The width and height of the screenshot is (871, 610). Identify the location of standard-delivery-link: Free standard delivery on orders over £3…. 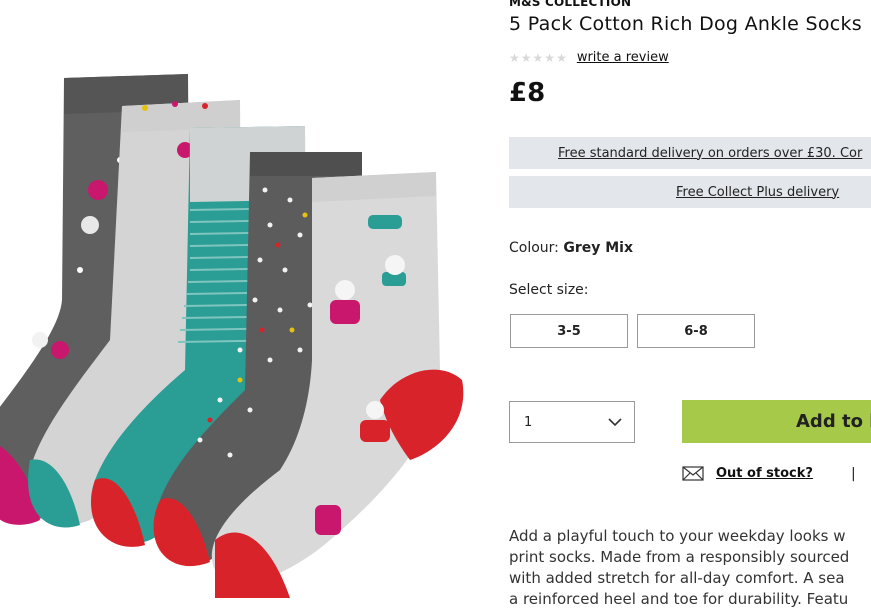
(710, 153).